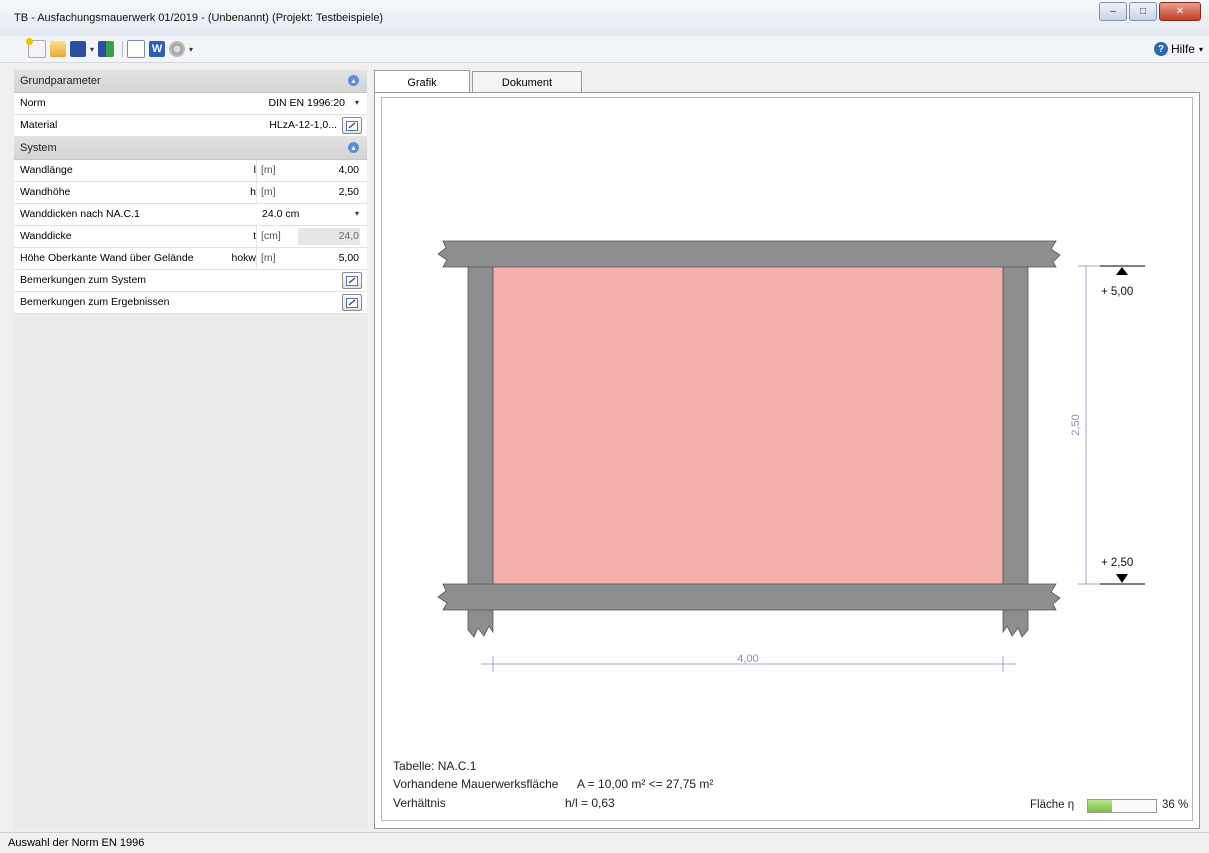 The image size is (1209, 853). Describe the element at coordinates (1100, 806) in the screenshot. I see `progress-fill` at that location.